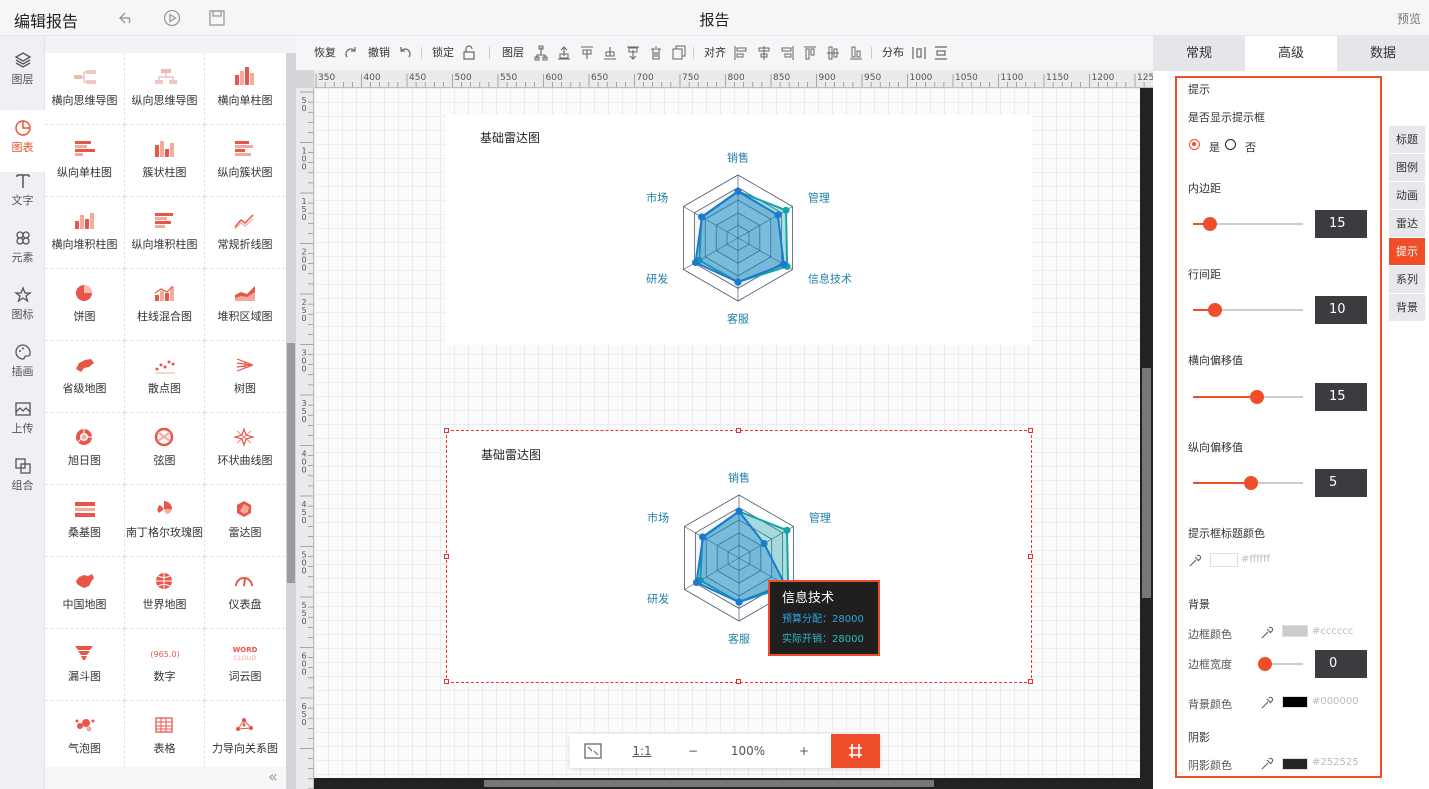 The height and width of the screenshot is (789, 1429). I want to click on gallery-item-tree: 树图, so click(245, 377).